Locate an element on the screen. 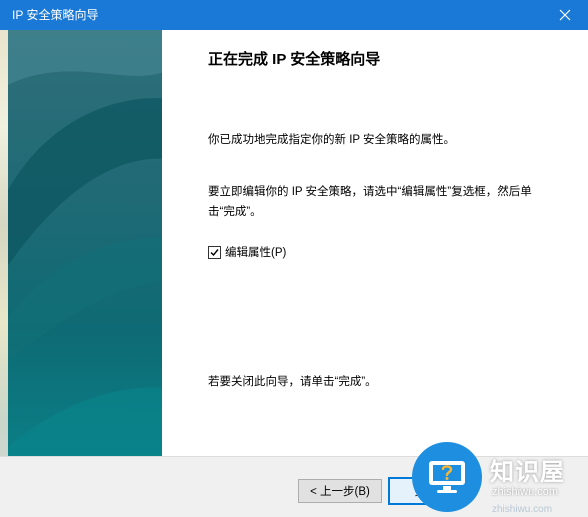  close-instruction-text: 若要关闭此向导，请单击“完成”。 is located at coordinates (292, 382).